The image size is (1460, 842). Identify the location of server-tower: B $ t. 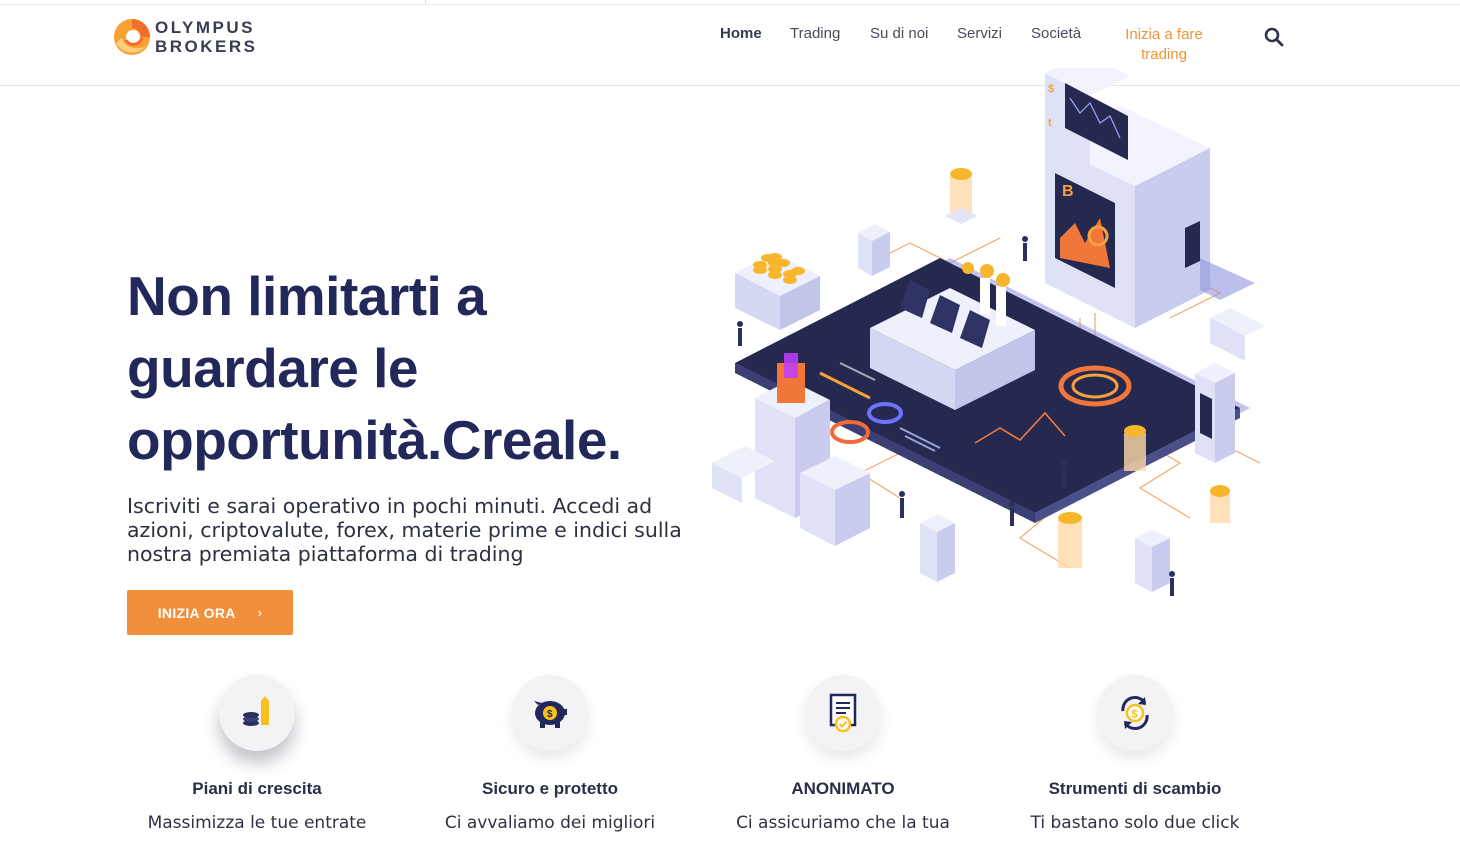
(1150, 198).